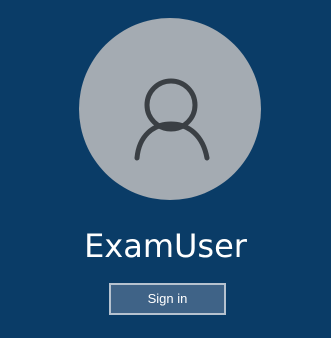 The height and width of the screenshot is (338, 331). Describe the element at coordinates (165, 246) in the screenshot. I see `username-label: ExamUser` at that location.